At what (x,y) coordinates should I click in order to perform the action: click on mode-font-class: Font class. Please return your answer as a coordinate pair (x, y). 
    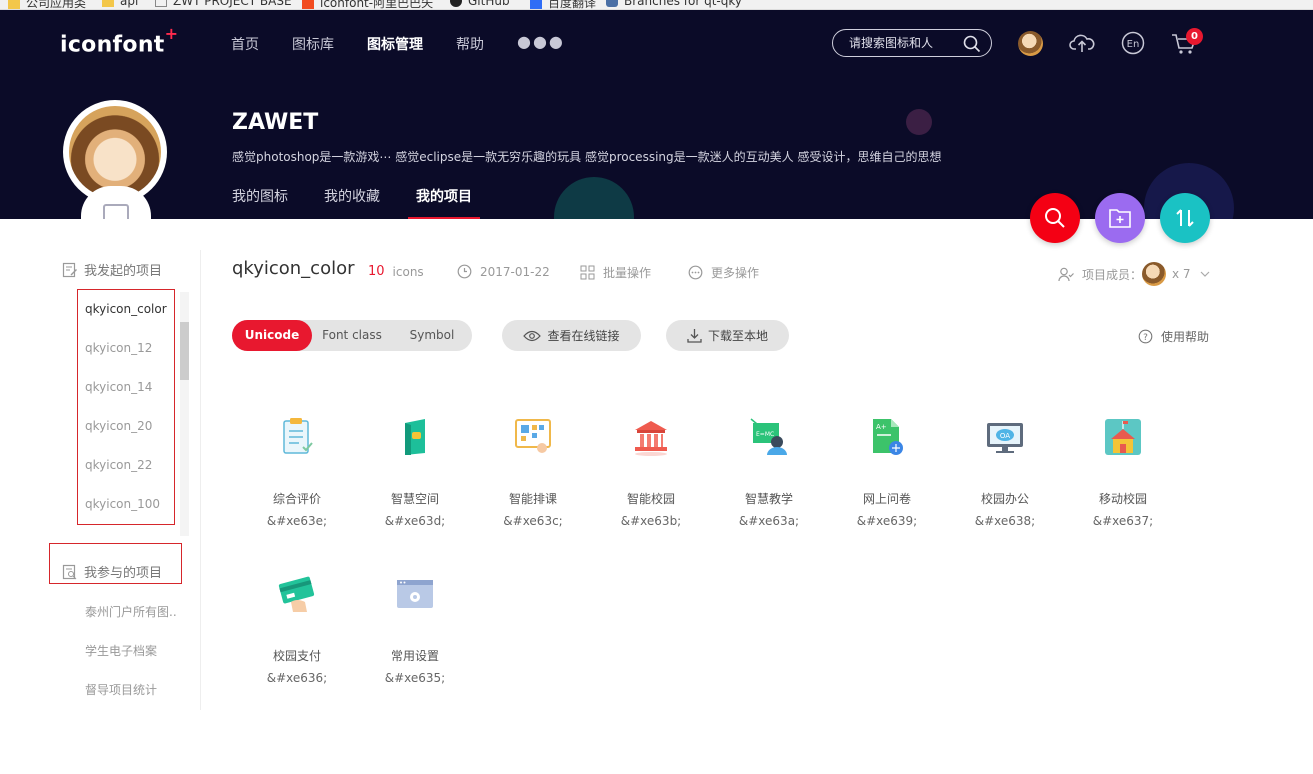
    Looking at the image, I should click on (352, 335).